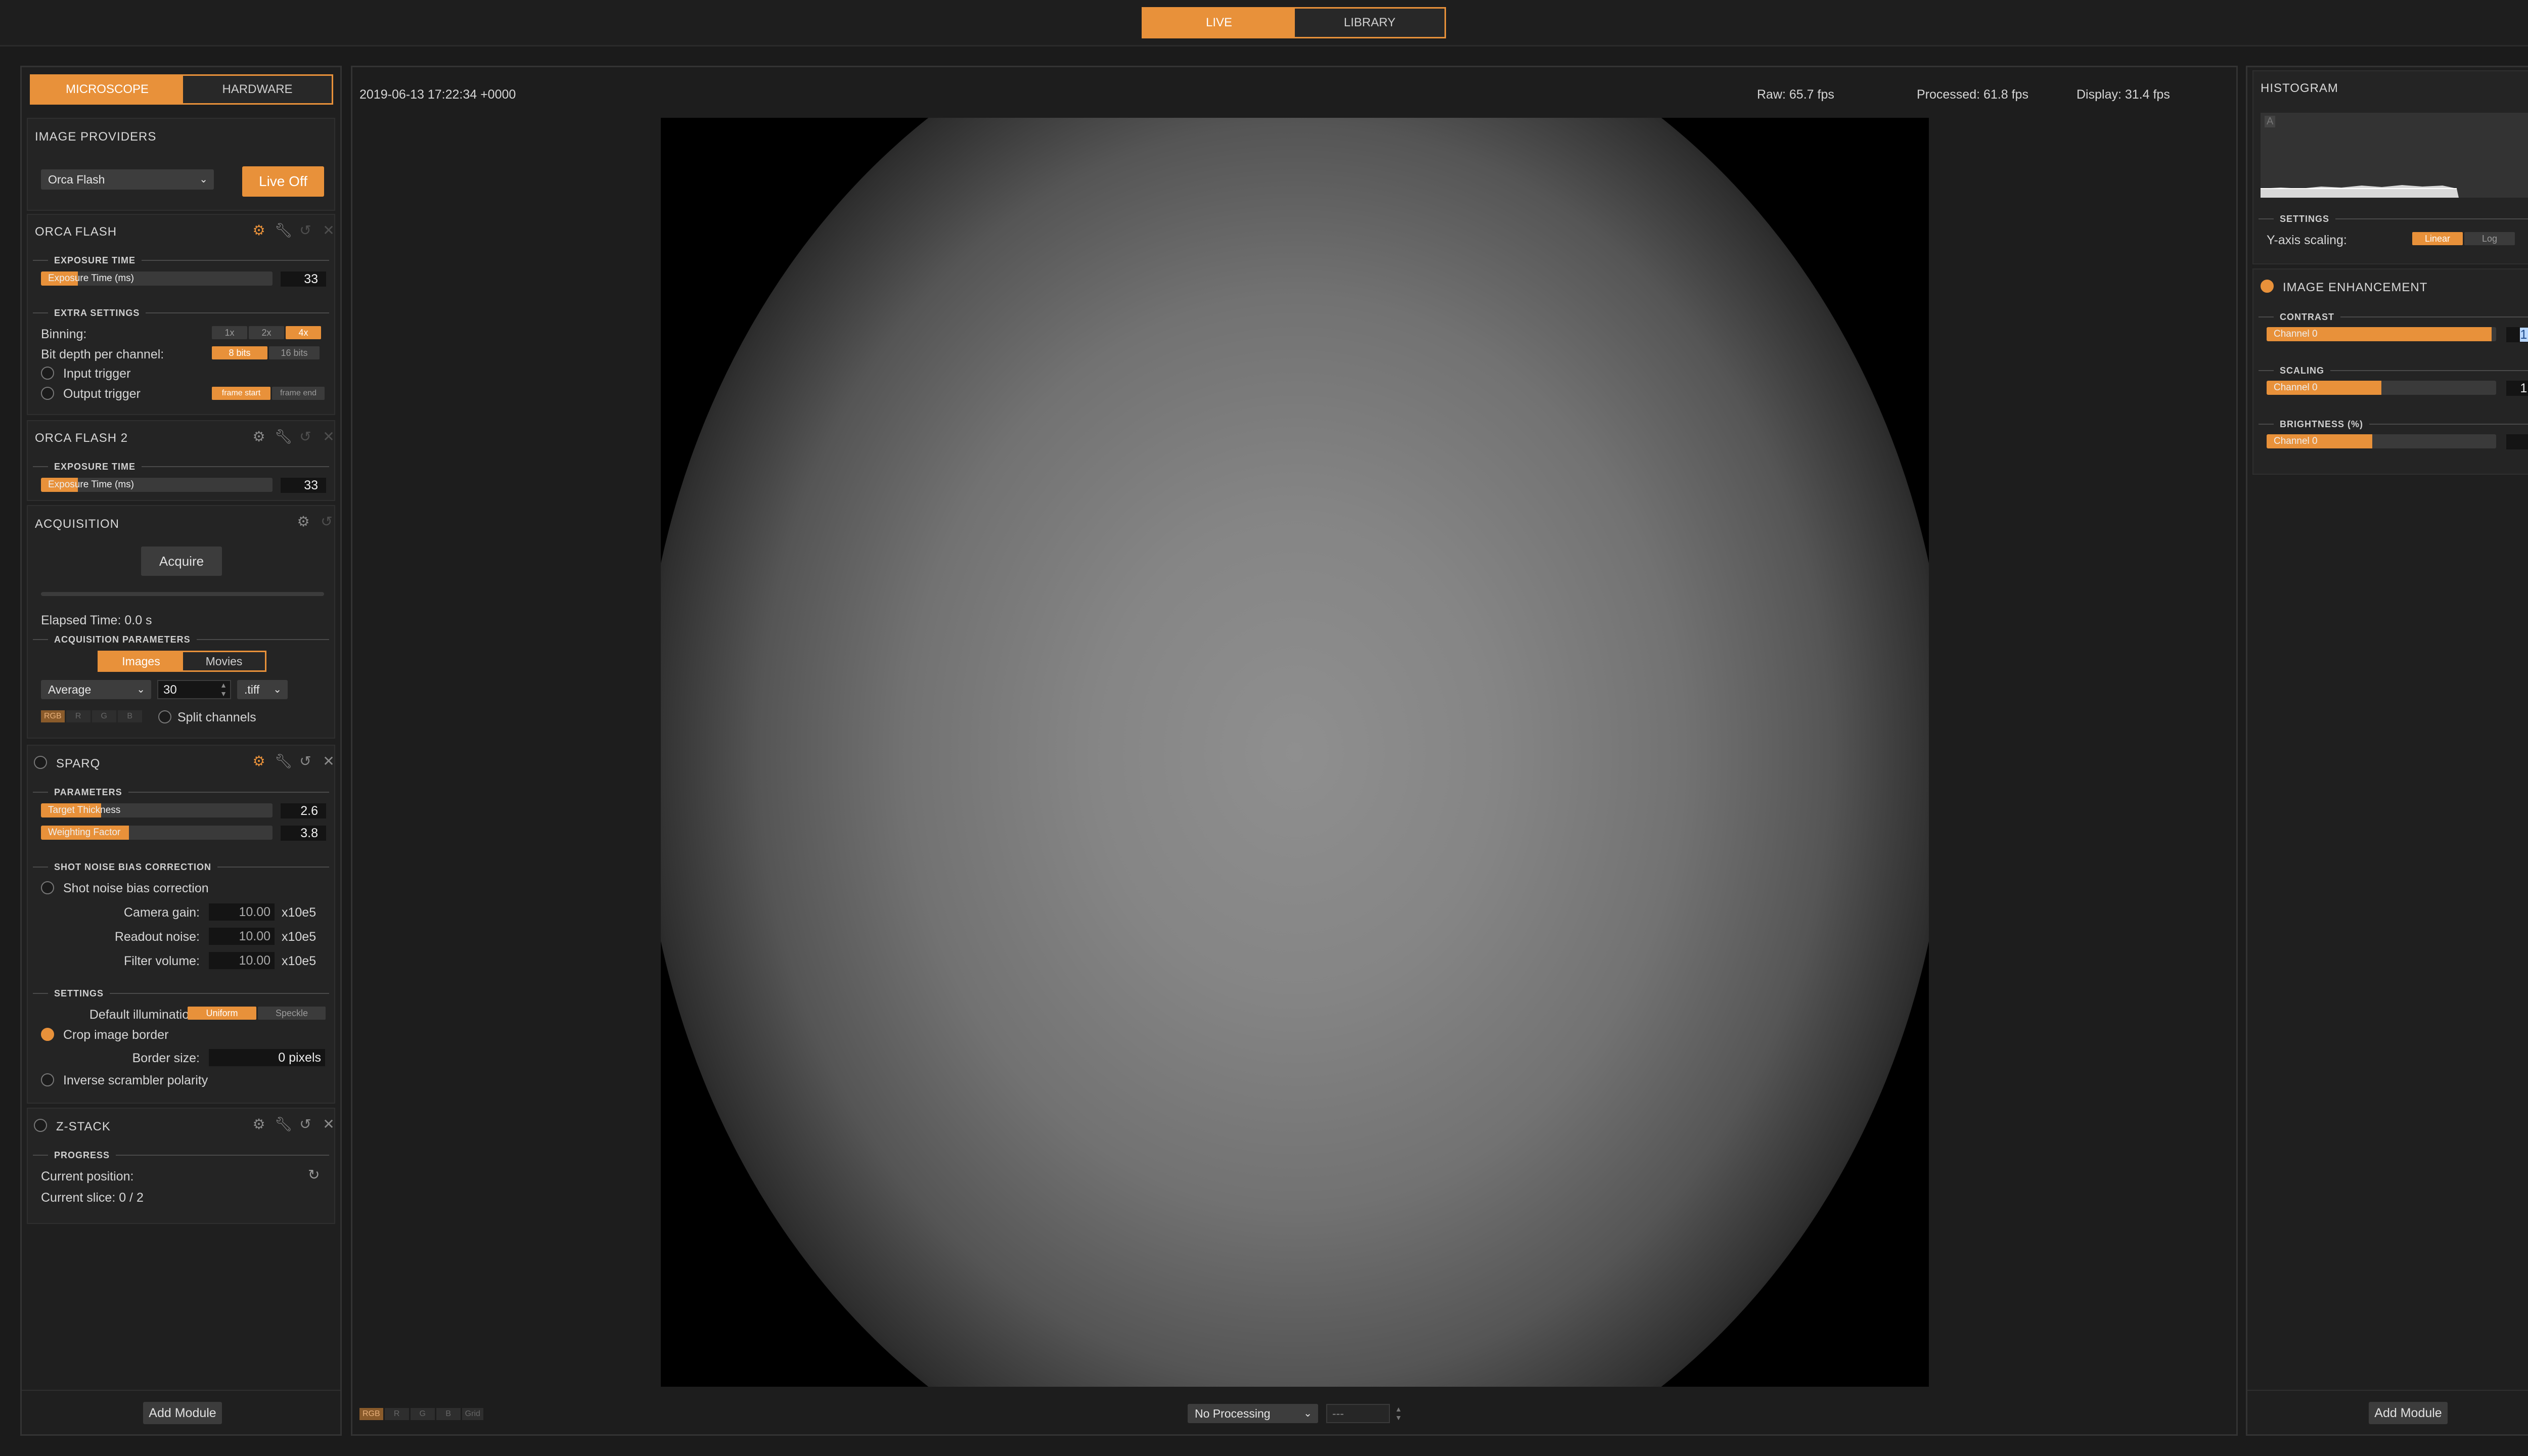 Image resolution: width=2528 pixels, height=1456 pixels. Describe the element at coordinates (40, 762) in the screenshot. I see `sparq-enable-radio` at that location.